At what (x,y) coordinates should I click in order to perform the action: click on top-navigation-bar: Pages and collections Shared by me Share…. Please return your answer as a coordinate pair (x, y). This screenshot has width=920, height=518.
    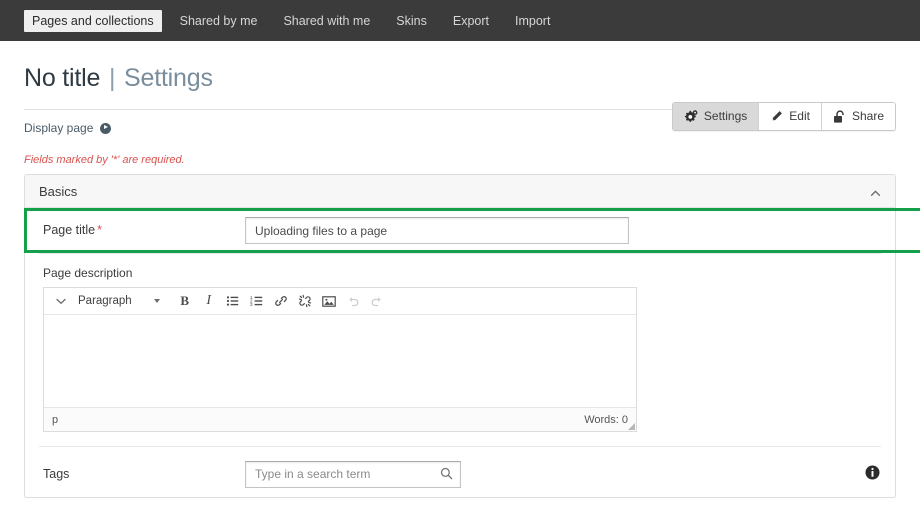
    Looking at the image, I should click on (460, 20).